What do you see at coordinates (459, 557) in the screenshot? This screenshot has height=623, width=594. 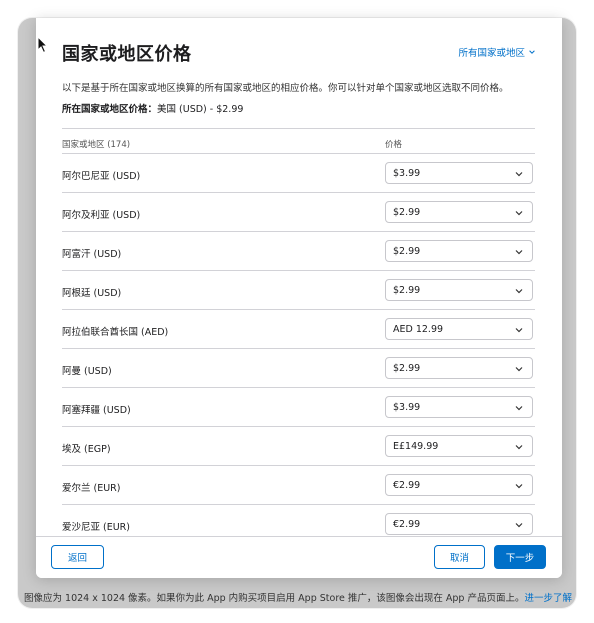 I see `cancel-button: 取消` at bounding box center [459, 557].